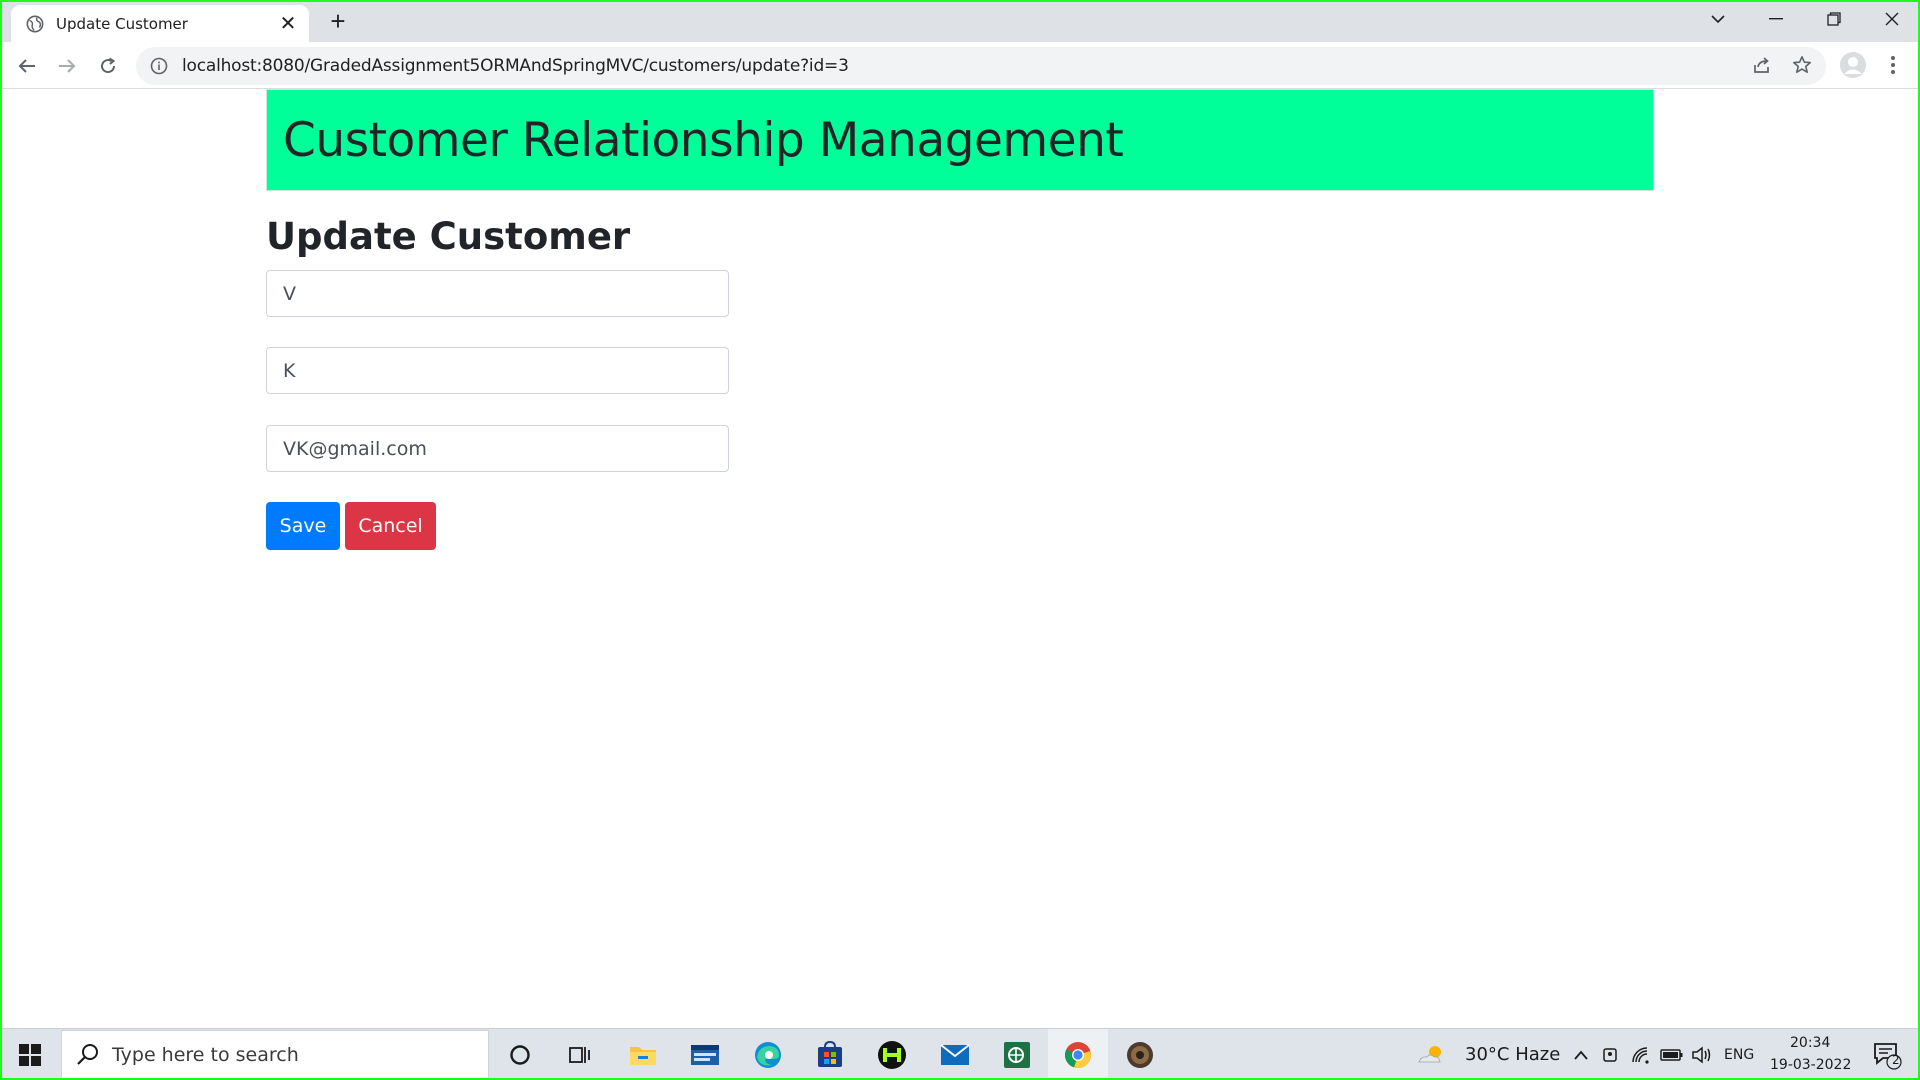 The image size is (1920, 1080). What do you see at coordinates (703, 140) in the screenshot?
I see `banner-title: Customer Relationship Management` at bounding box center [703, 140].